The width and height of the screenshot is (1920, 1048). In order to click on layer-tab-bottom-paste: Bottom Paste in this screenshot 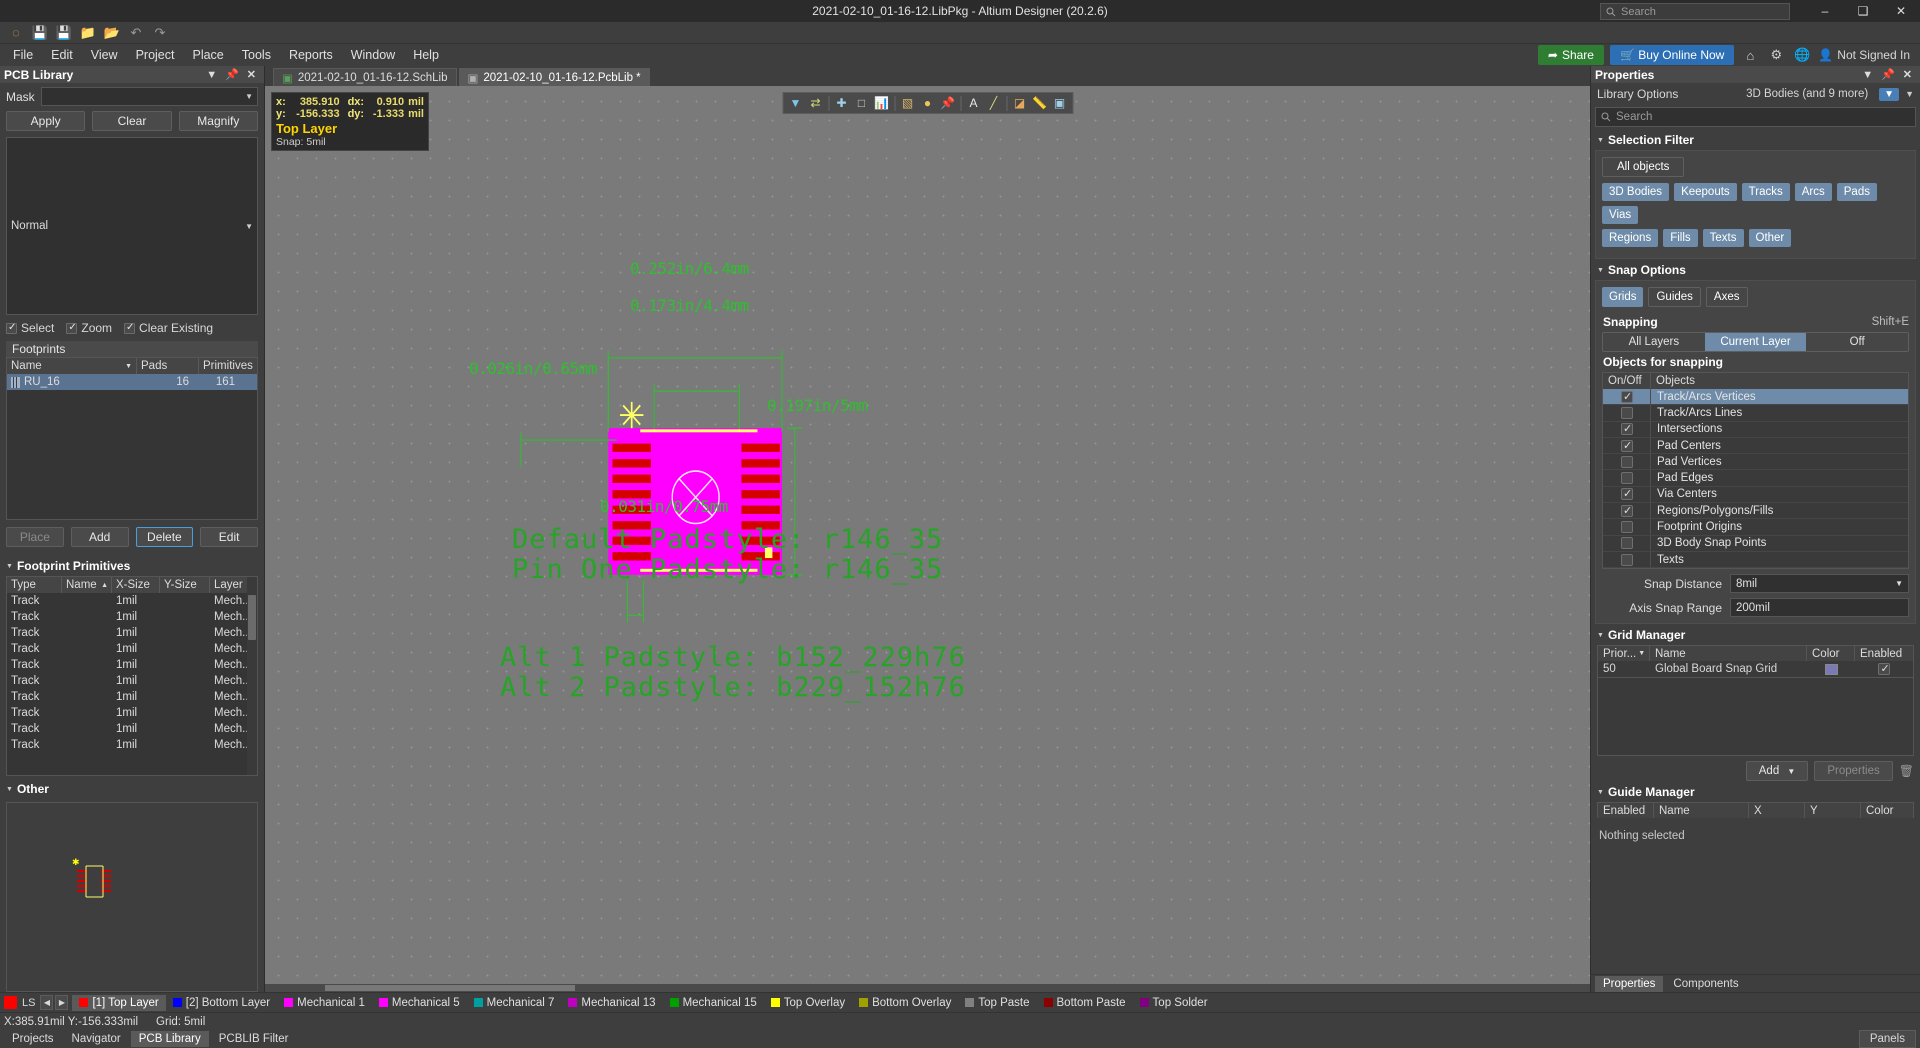, I will do `click(1085, 1003)`.